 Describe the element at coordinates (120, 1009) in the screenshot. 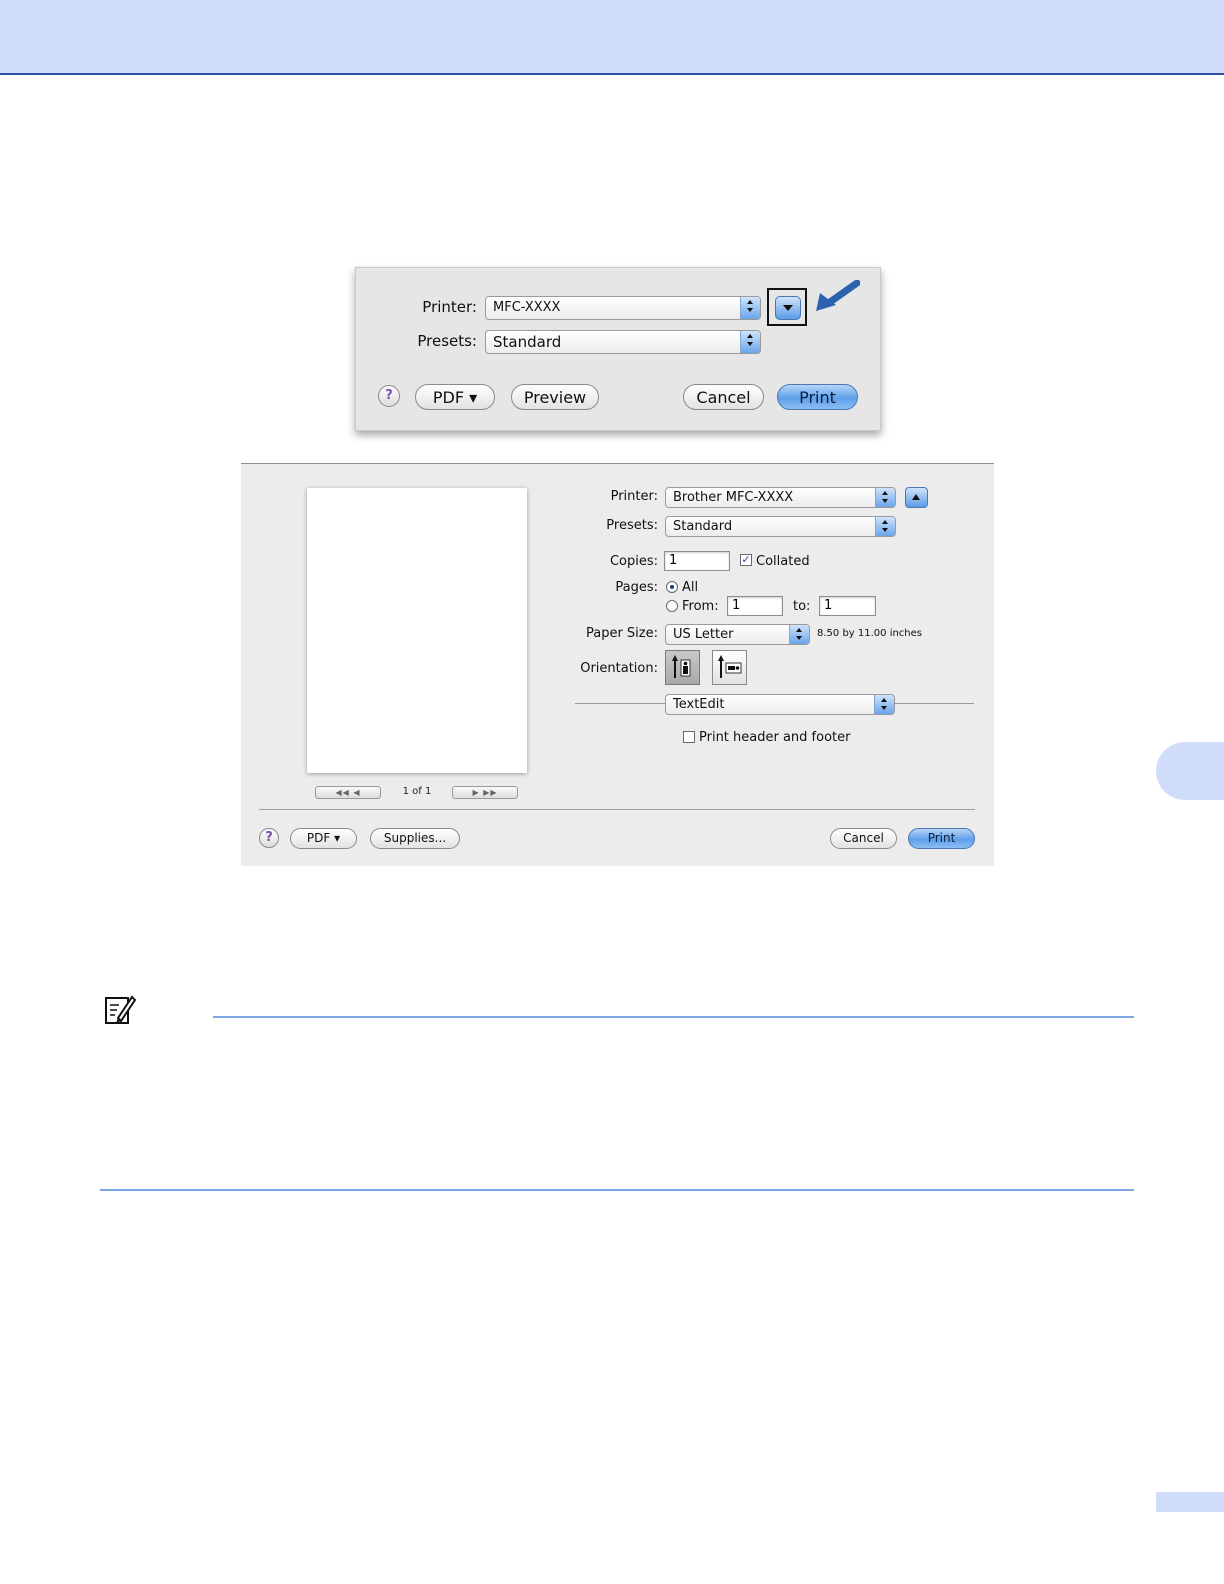

I see `note-pencil-icon` at that location.